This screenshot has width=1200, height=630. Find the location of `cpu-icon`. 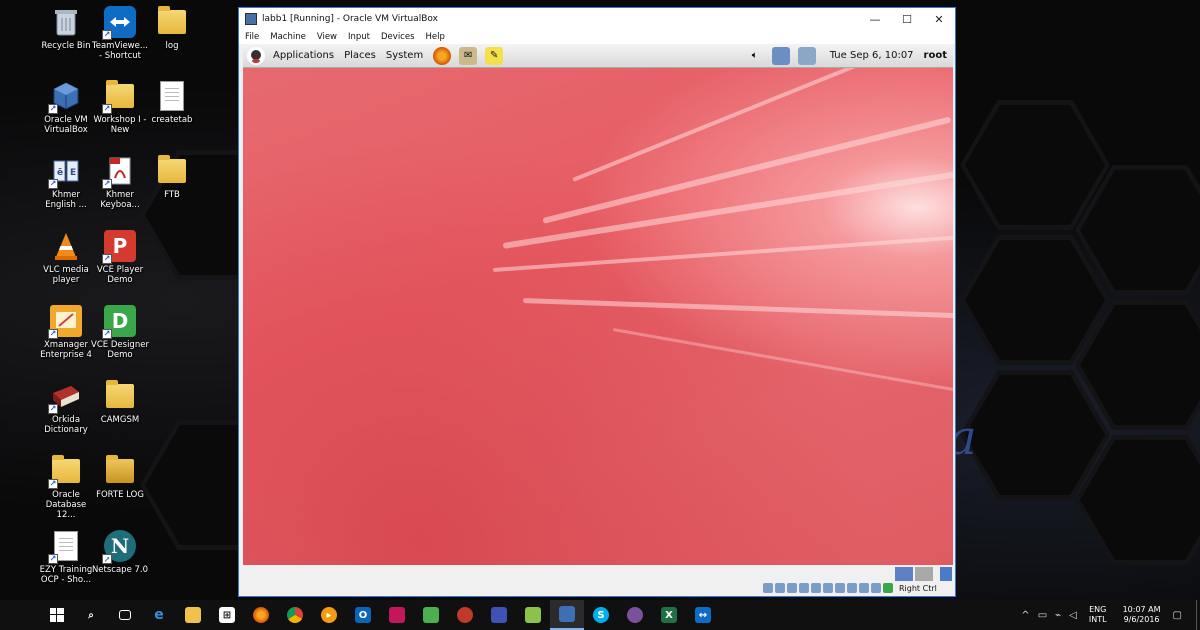

cpu-icon is located at coordinates (864, 588).